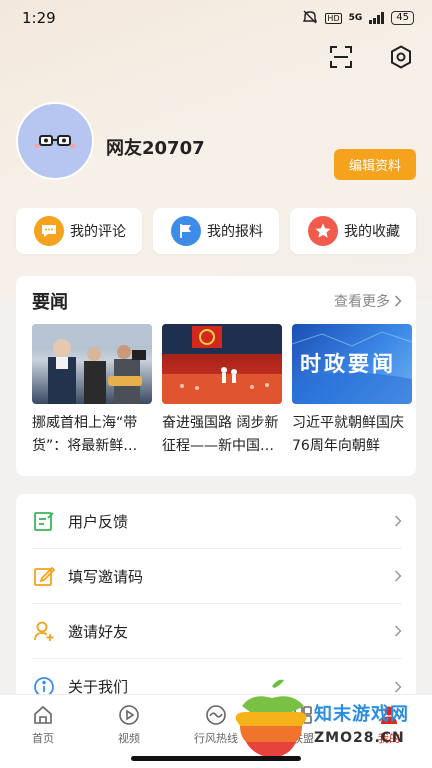 The image size is (432, 768). Describe the element at coordinates (216, 715) in the screenshot. I see `hotline-icon` at that location.